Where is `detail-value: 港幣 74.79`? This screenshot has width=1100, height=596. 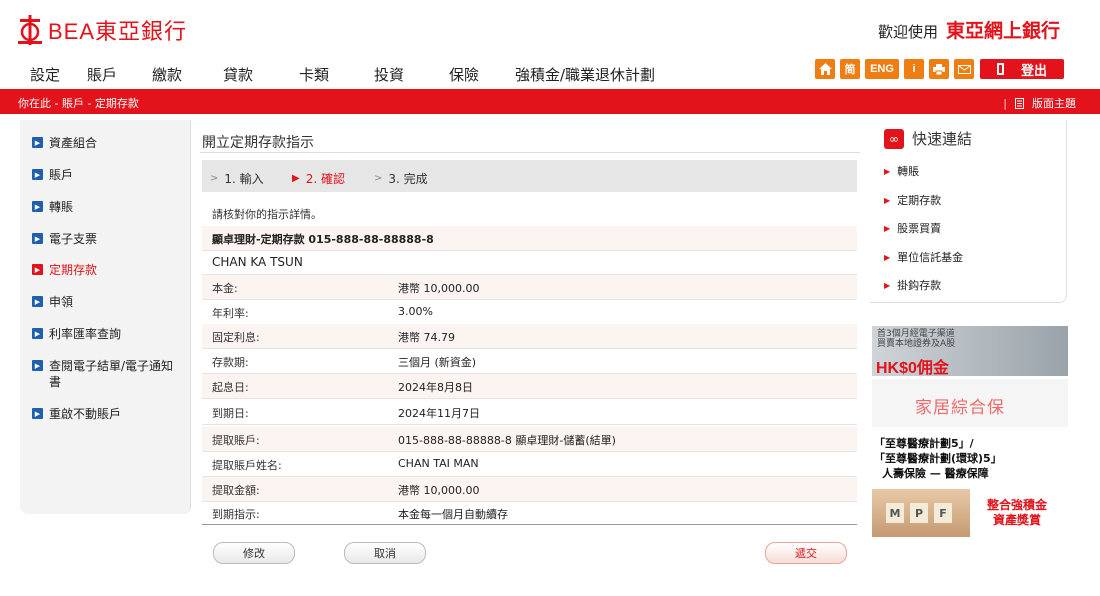 detail-value: 港幣 74.79 is located at coordinates (426, 337).